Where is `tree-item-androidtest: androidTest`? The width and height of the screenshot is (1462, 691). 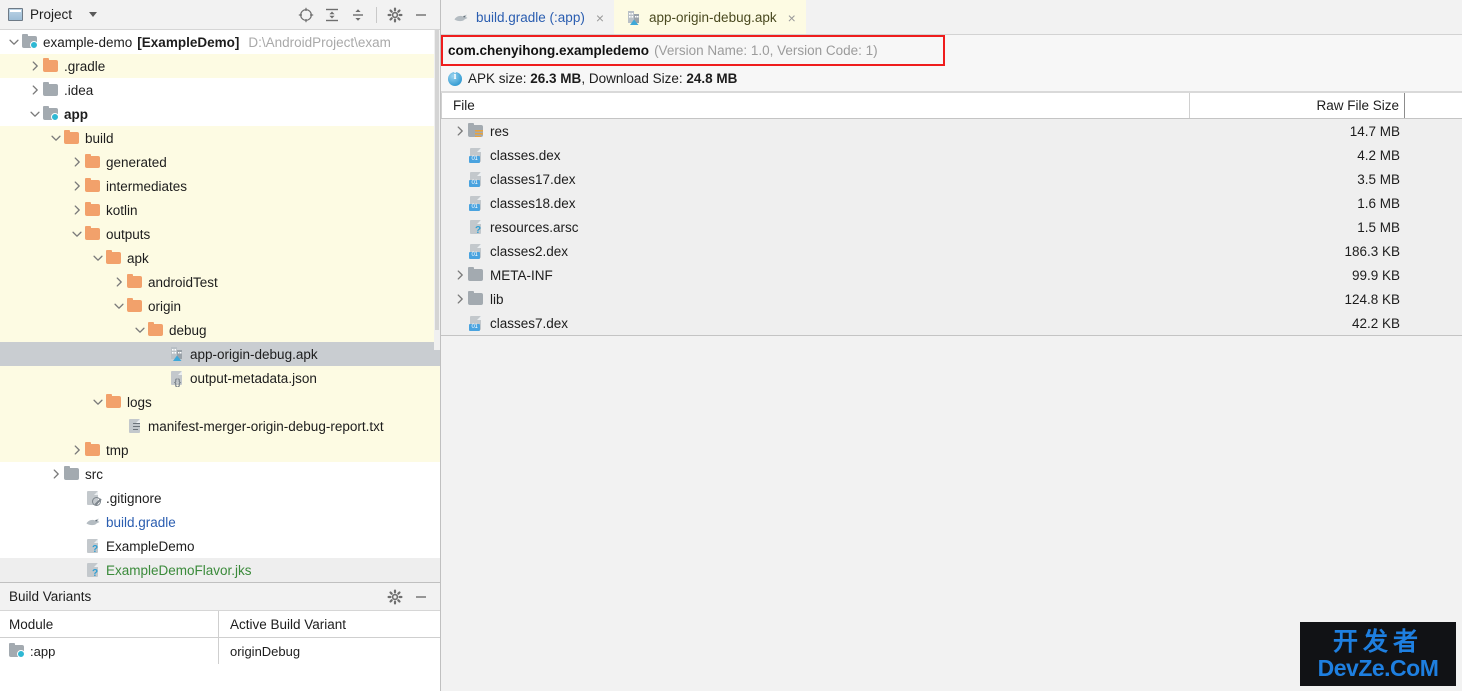
tree-item-androidtest: androidTest is located at coordinates (220, 282).